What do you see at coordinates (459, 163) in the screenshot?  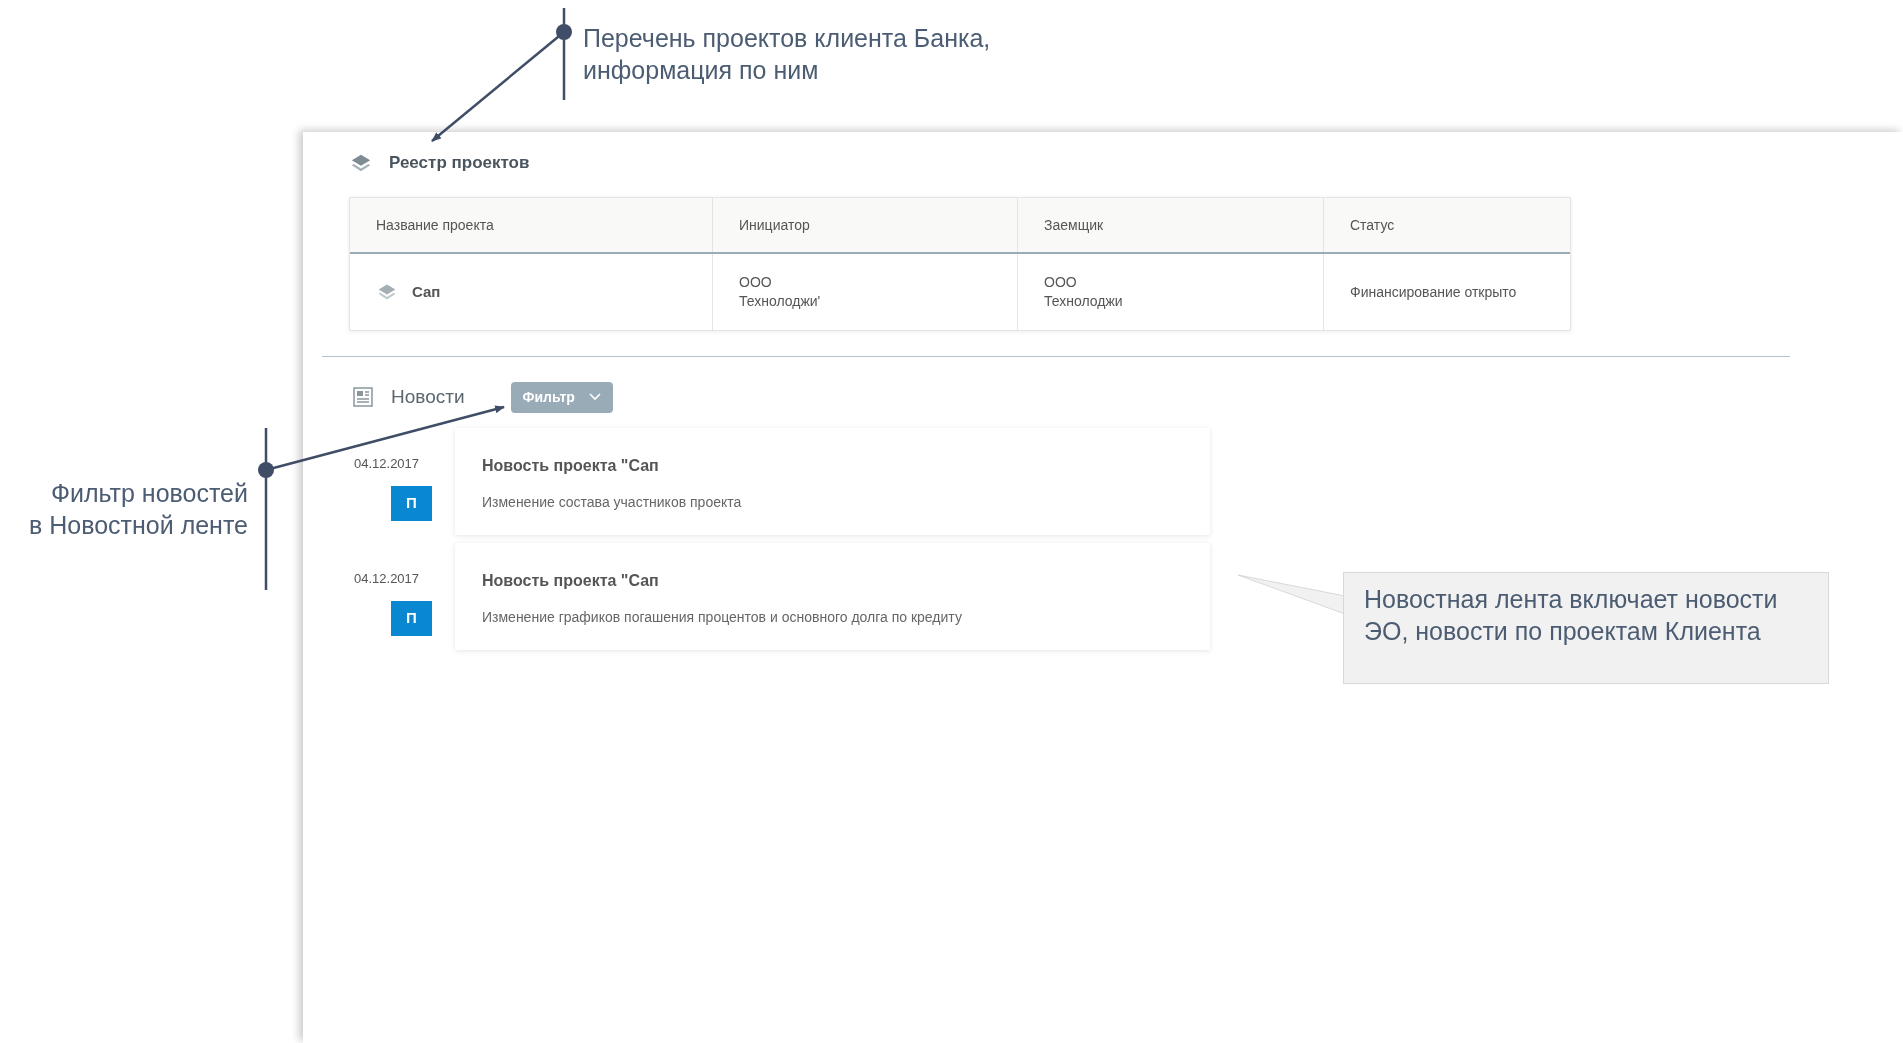 I see `section-title: Реестр проектов` at bounding box center [459, 163].